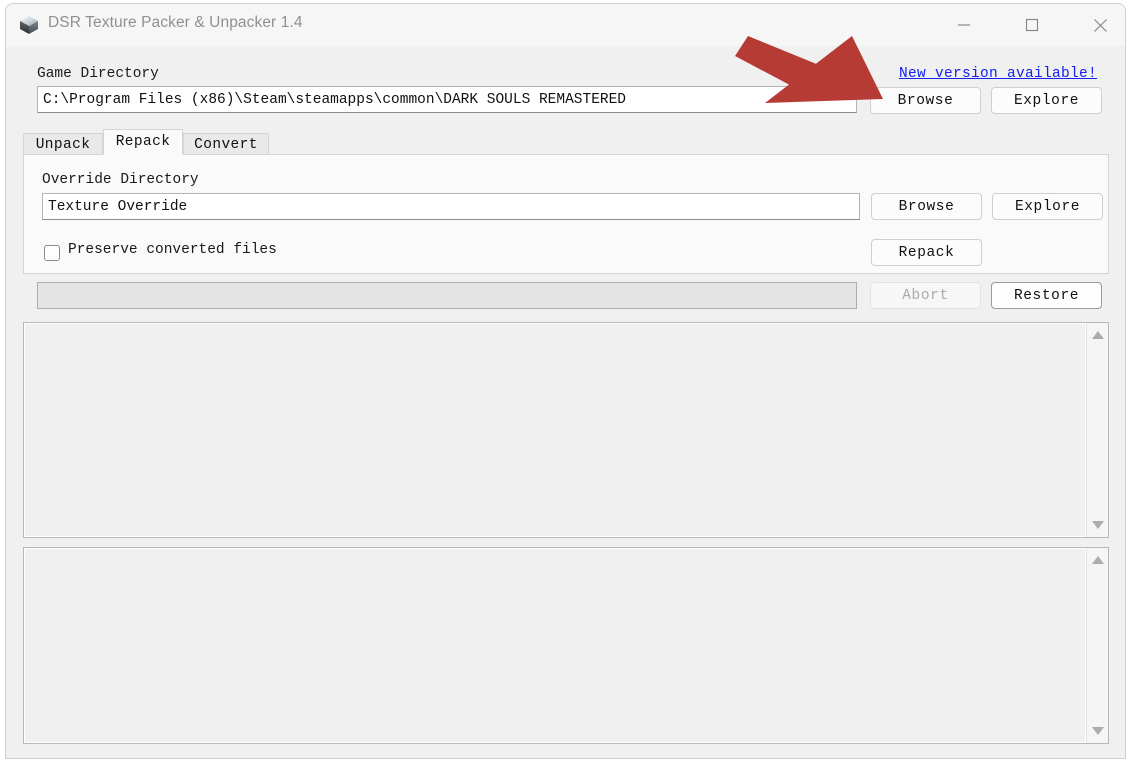 The width and height of the screenshot is (1131, 759). I want to click on tab-unpack: Unpack, so click(63, 144).